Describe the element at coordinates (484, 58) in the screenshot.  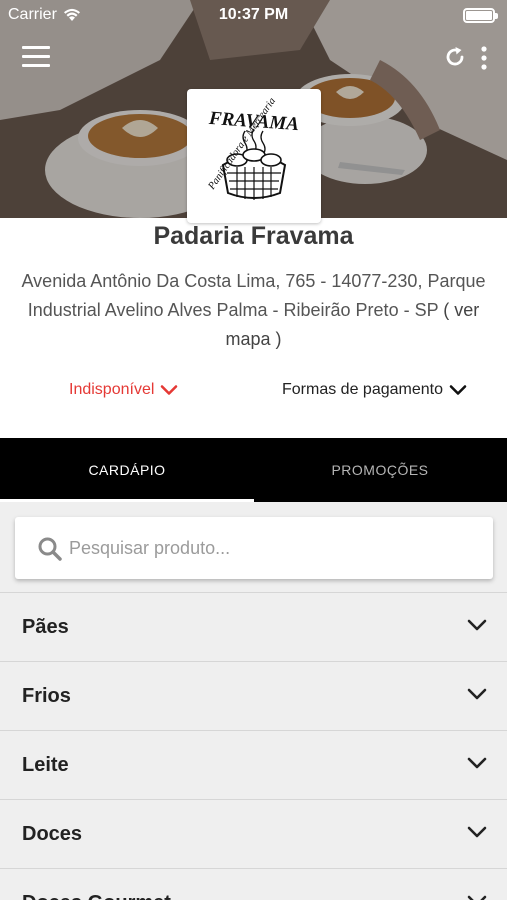
I see `more-vertical-icon` at that location.